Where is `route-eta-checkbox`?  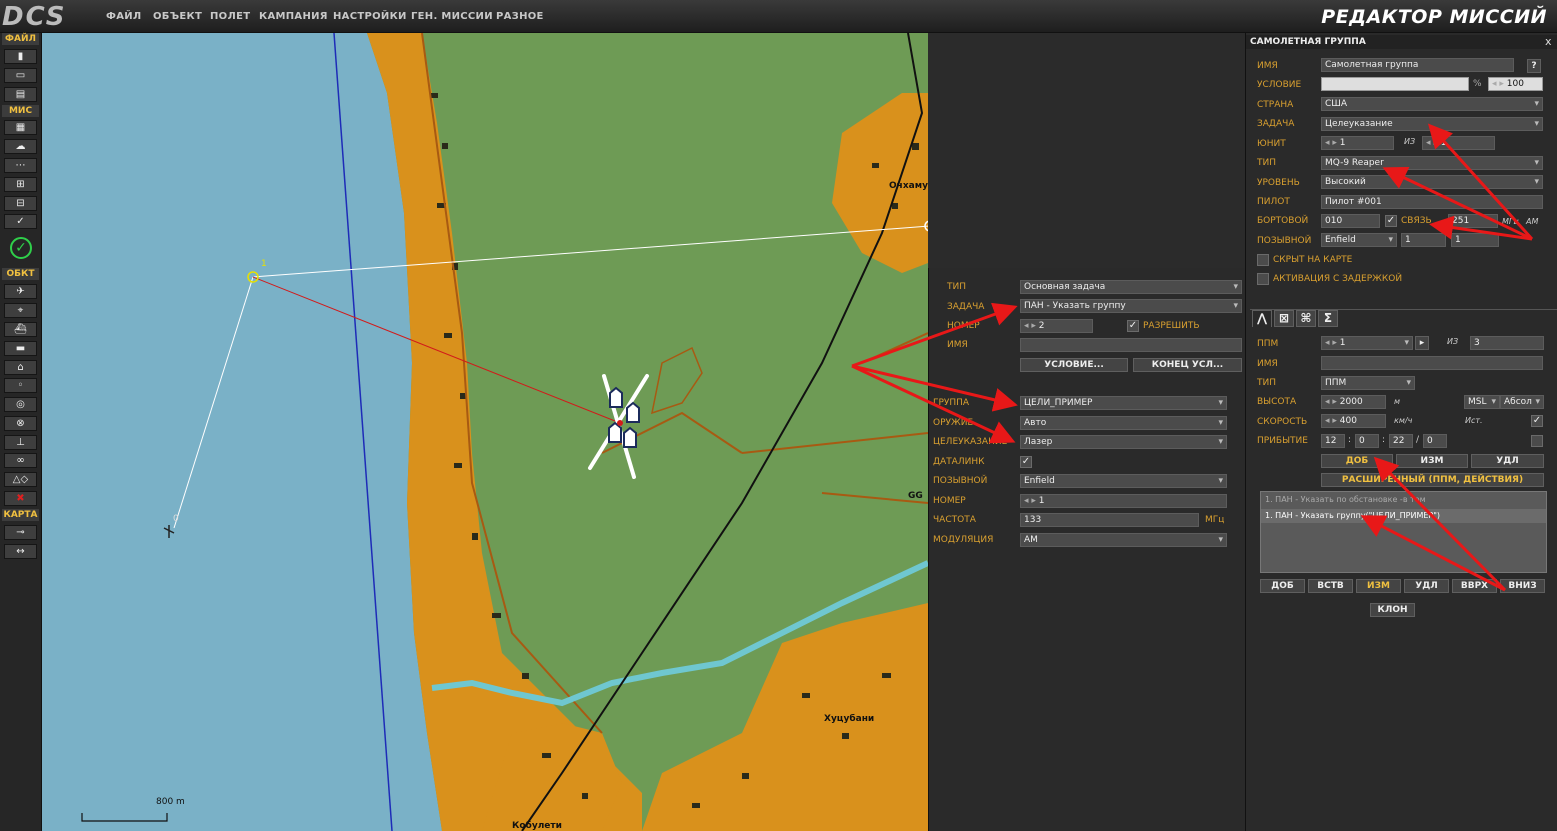 route-eta-checkbox is located at coordinates (1537, 441).